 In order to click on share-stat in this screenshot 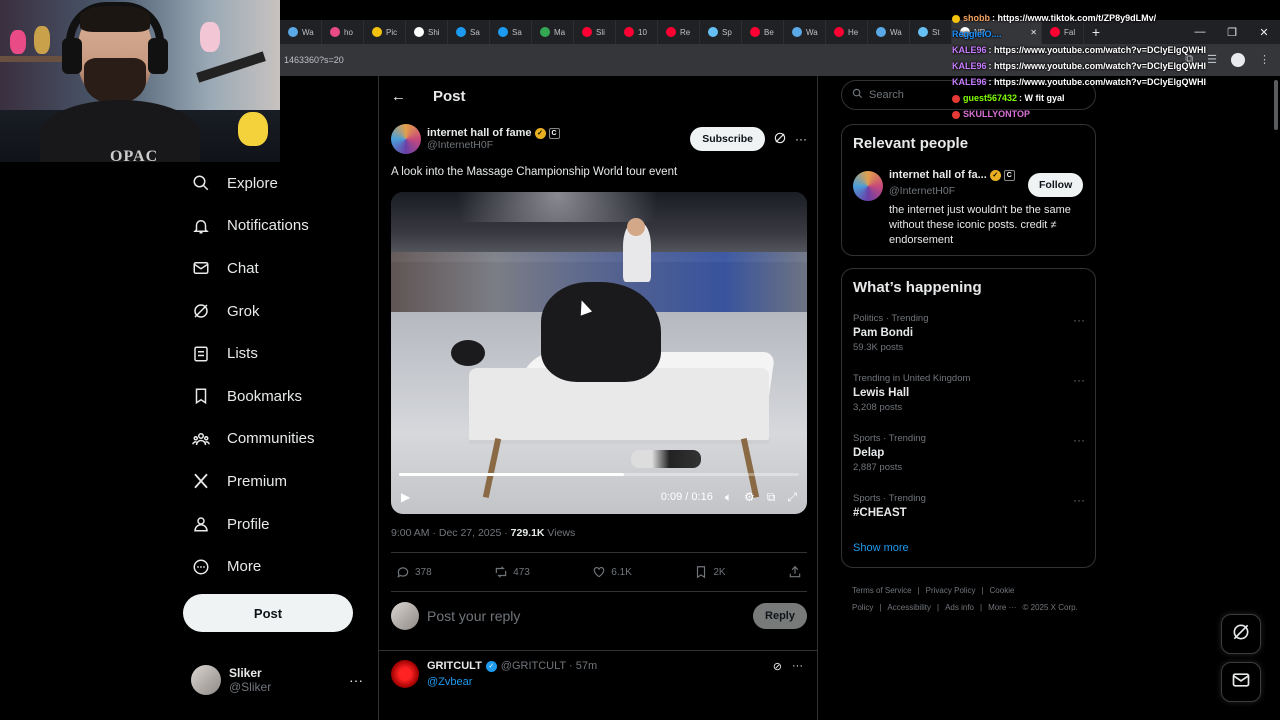, I will do `click(795, 572)`.